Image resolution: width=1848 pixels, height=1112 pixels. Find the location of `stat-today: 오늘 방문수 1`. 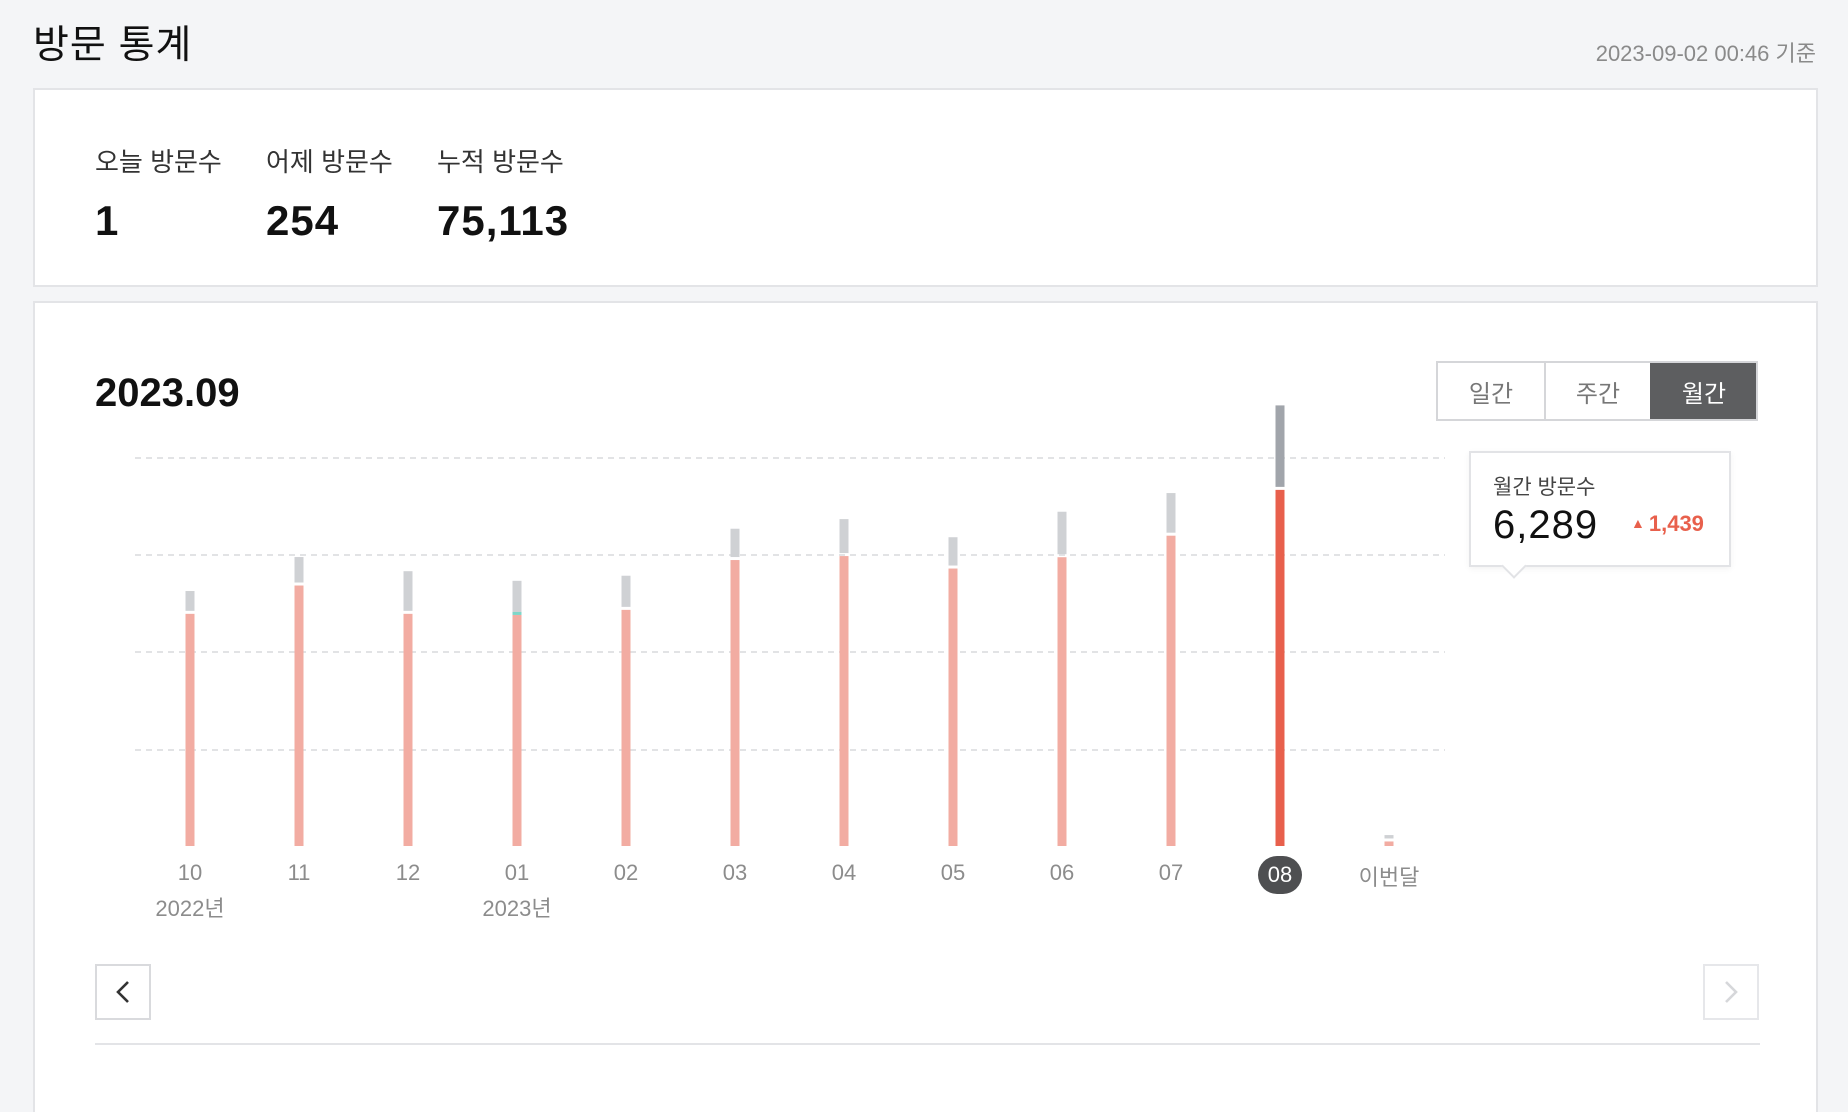

stat-today: 오늘 방문수 1 is located at coordinates (158, 193).